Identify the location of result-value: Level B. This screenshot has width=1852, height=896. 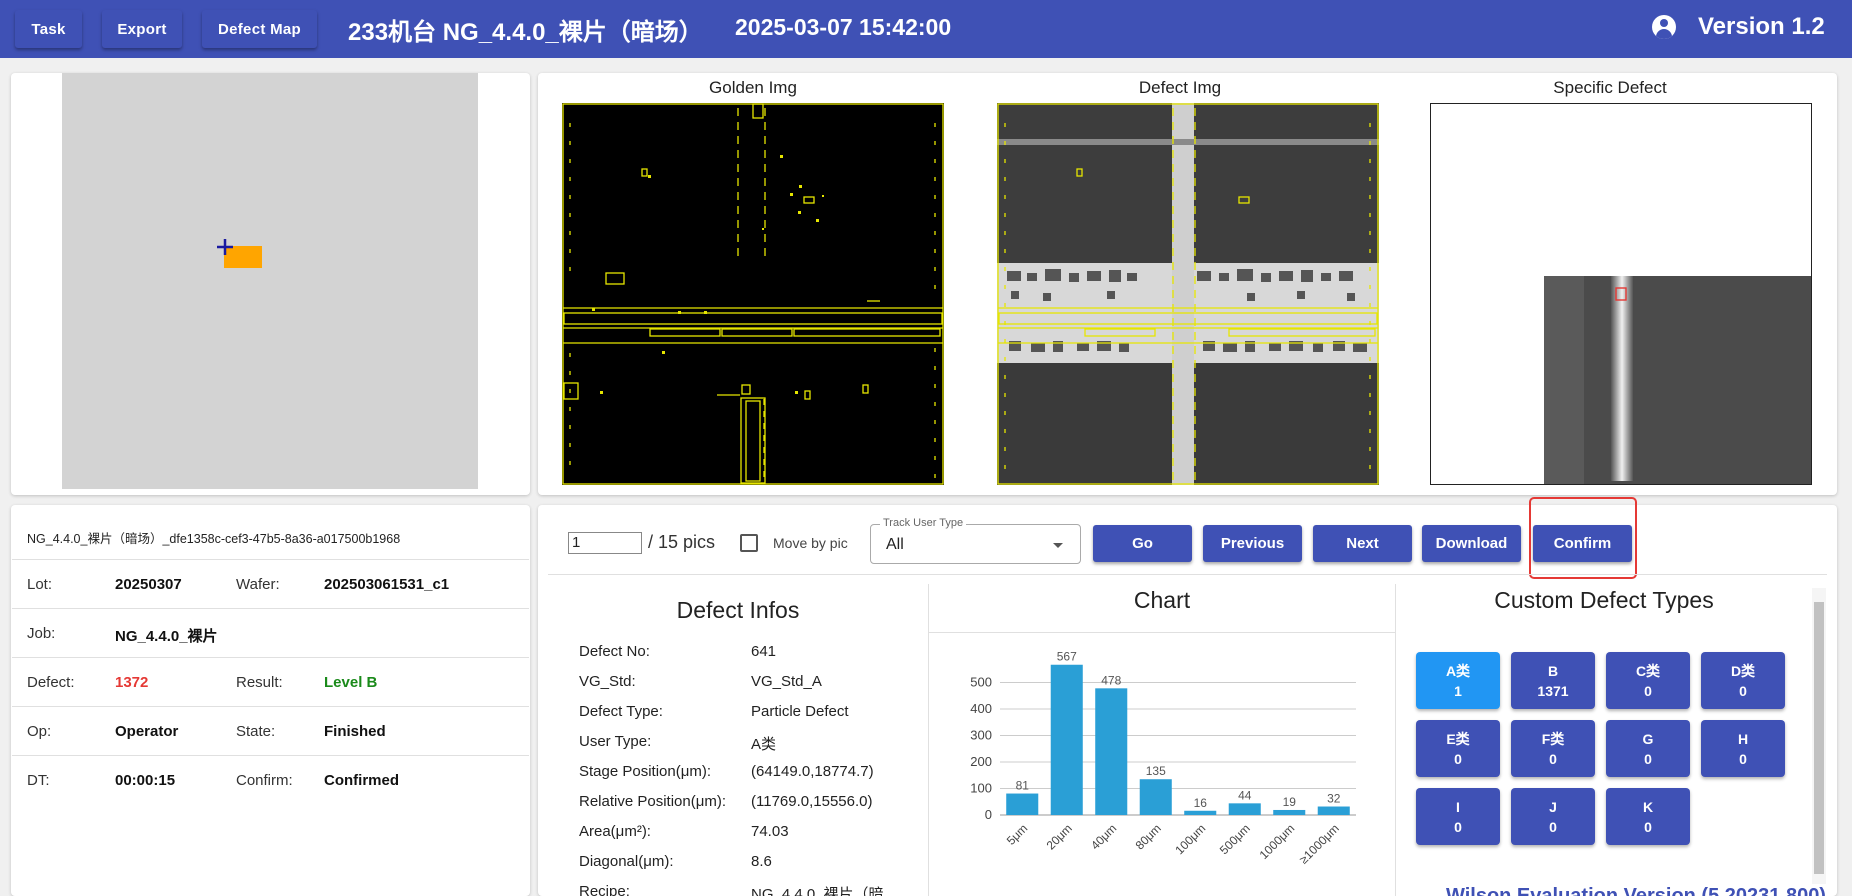
(351, 682).